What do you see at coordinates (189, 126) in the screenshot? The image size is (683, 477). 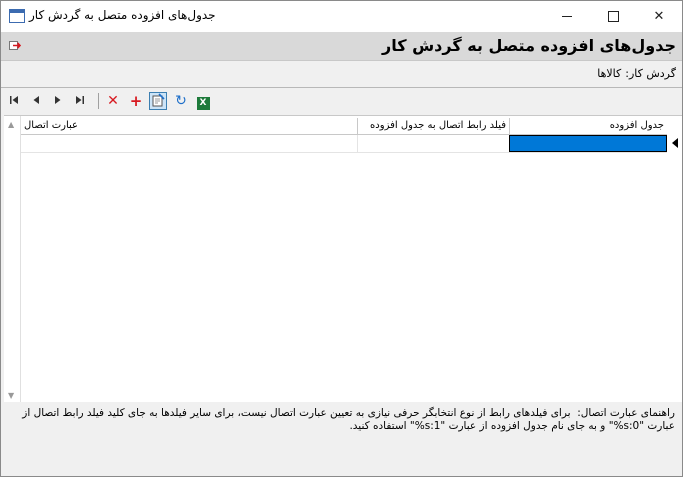 I see `column-header-expression: عبارت اتصال` at bounding box center [189, 126].